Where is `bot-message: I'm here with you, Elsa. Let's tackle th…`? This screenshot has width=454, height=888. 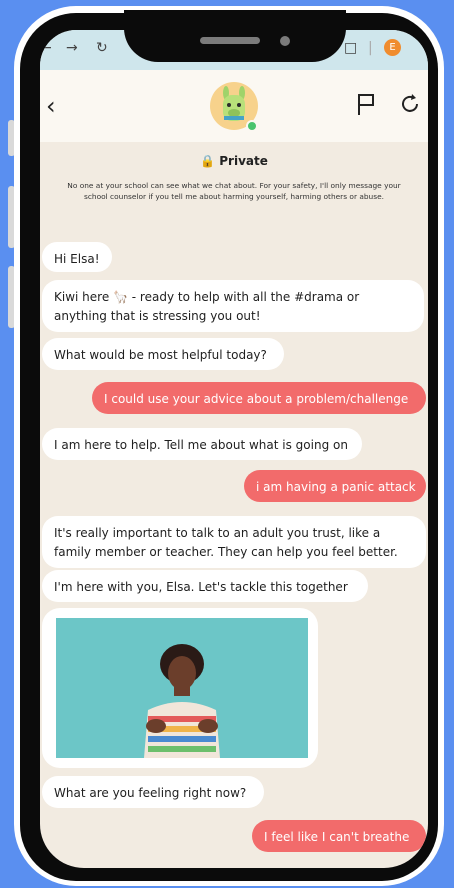 bot-message: I'm here with you, Elsa. Let's tackle th… is located at coordinates (205, 586).